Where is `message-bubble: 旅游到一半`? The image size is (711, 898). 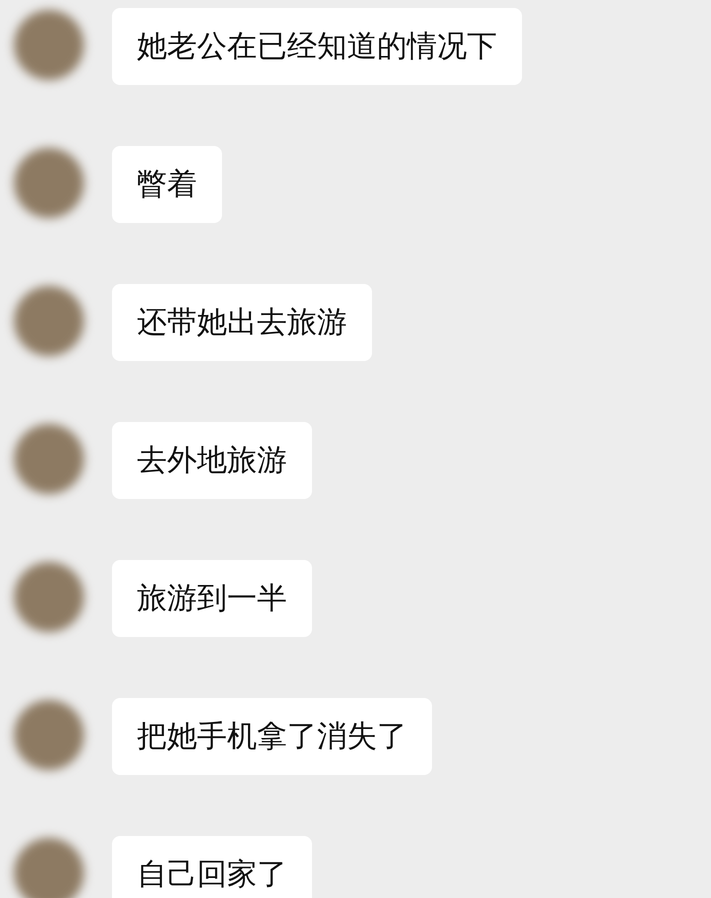
message-bubble: 旅游到一半 is located at coordinates (212, 598).